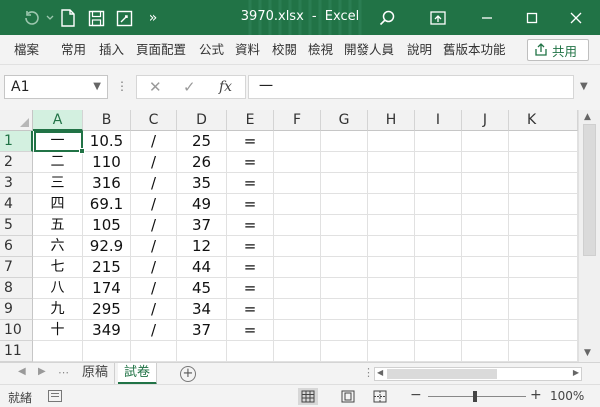 This screenshot has height=407, width=600. I want to click on page-layout-view-button, so click(348, 396).